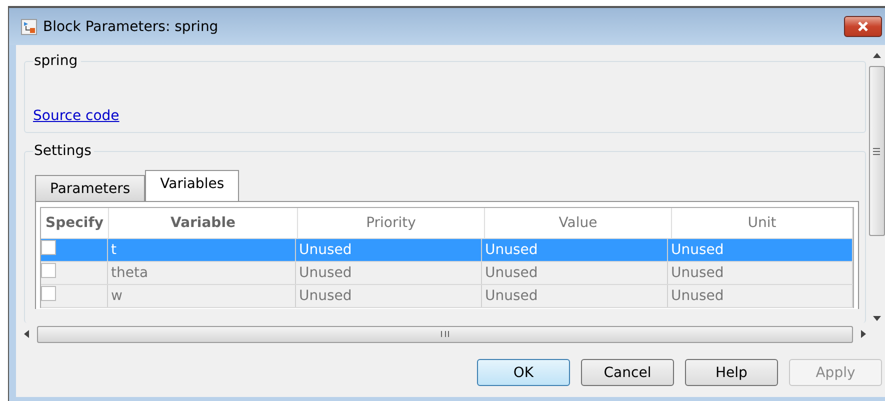 This screenshot has width=885, height=401. Describe the element at coordinates (391, 223) in the screenshot. I see `column-header: Priority` at that location.